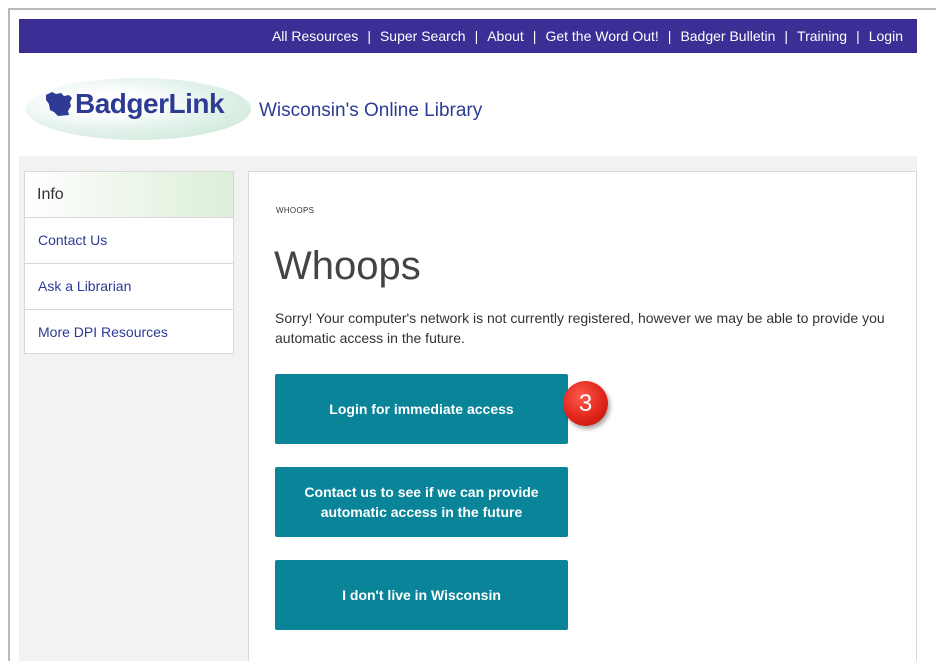 This screenshot has width=936, height=661. I want to click on logo: BadgerLink, so click(150, 104).